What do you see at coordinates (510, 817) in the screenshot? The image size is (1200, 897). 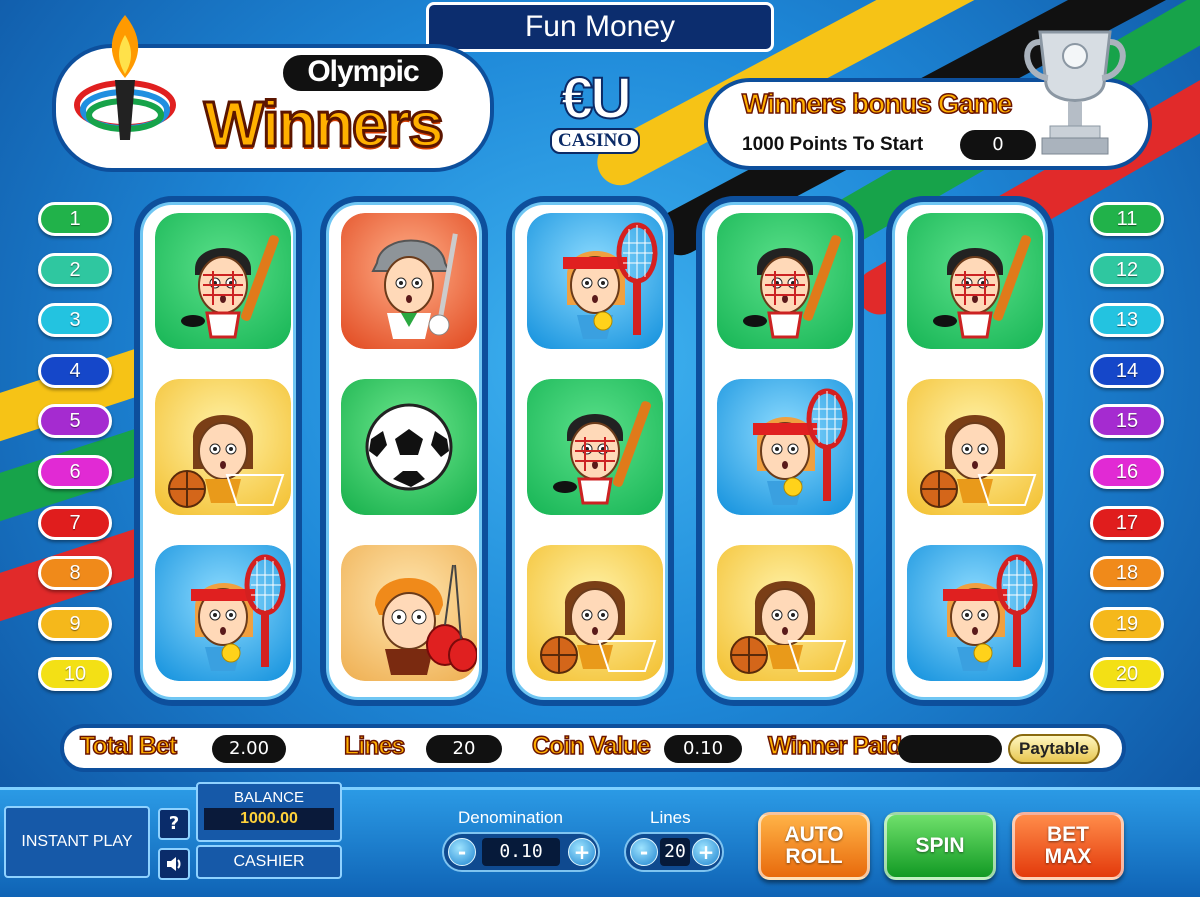 I see `denomination-label: Denomination` at bounding box center [510, 817].